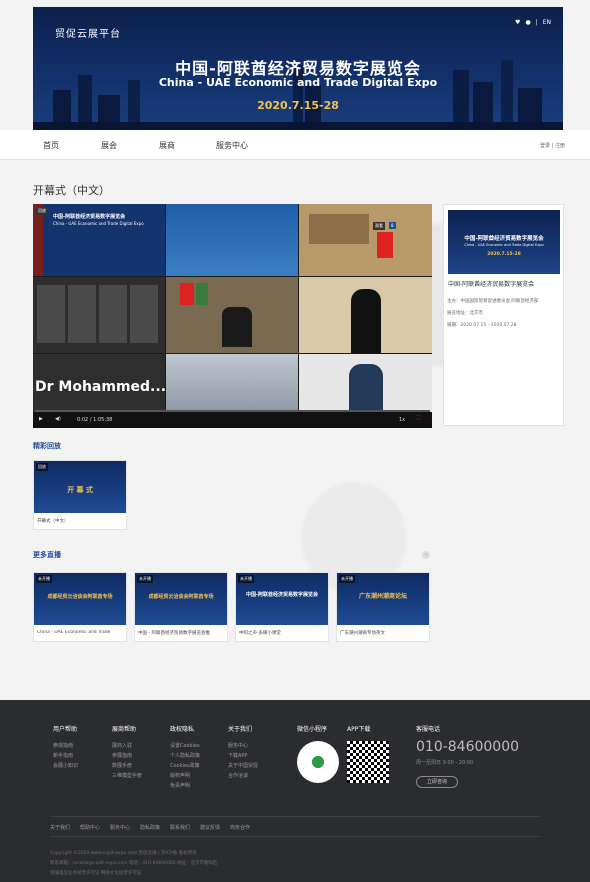  Describe the element at coordinates (88, 32) in the screenshot. I see `platform-brand: 贸促云展平台` at that location.